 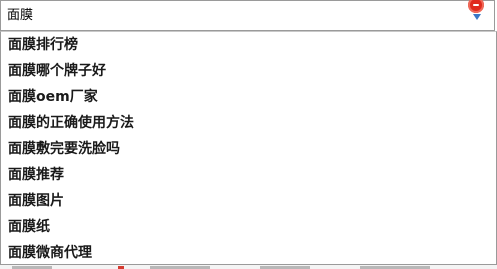 I want to click on search-input-value: 面膜, so click(x=20, y=16).